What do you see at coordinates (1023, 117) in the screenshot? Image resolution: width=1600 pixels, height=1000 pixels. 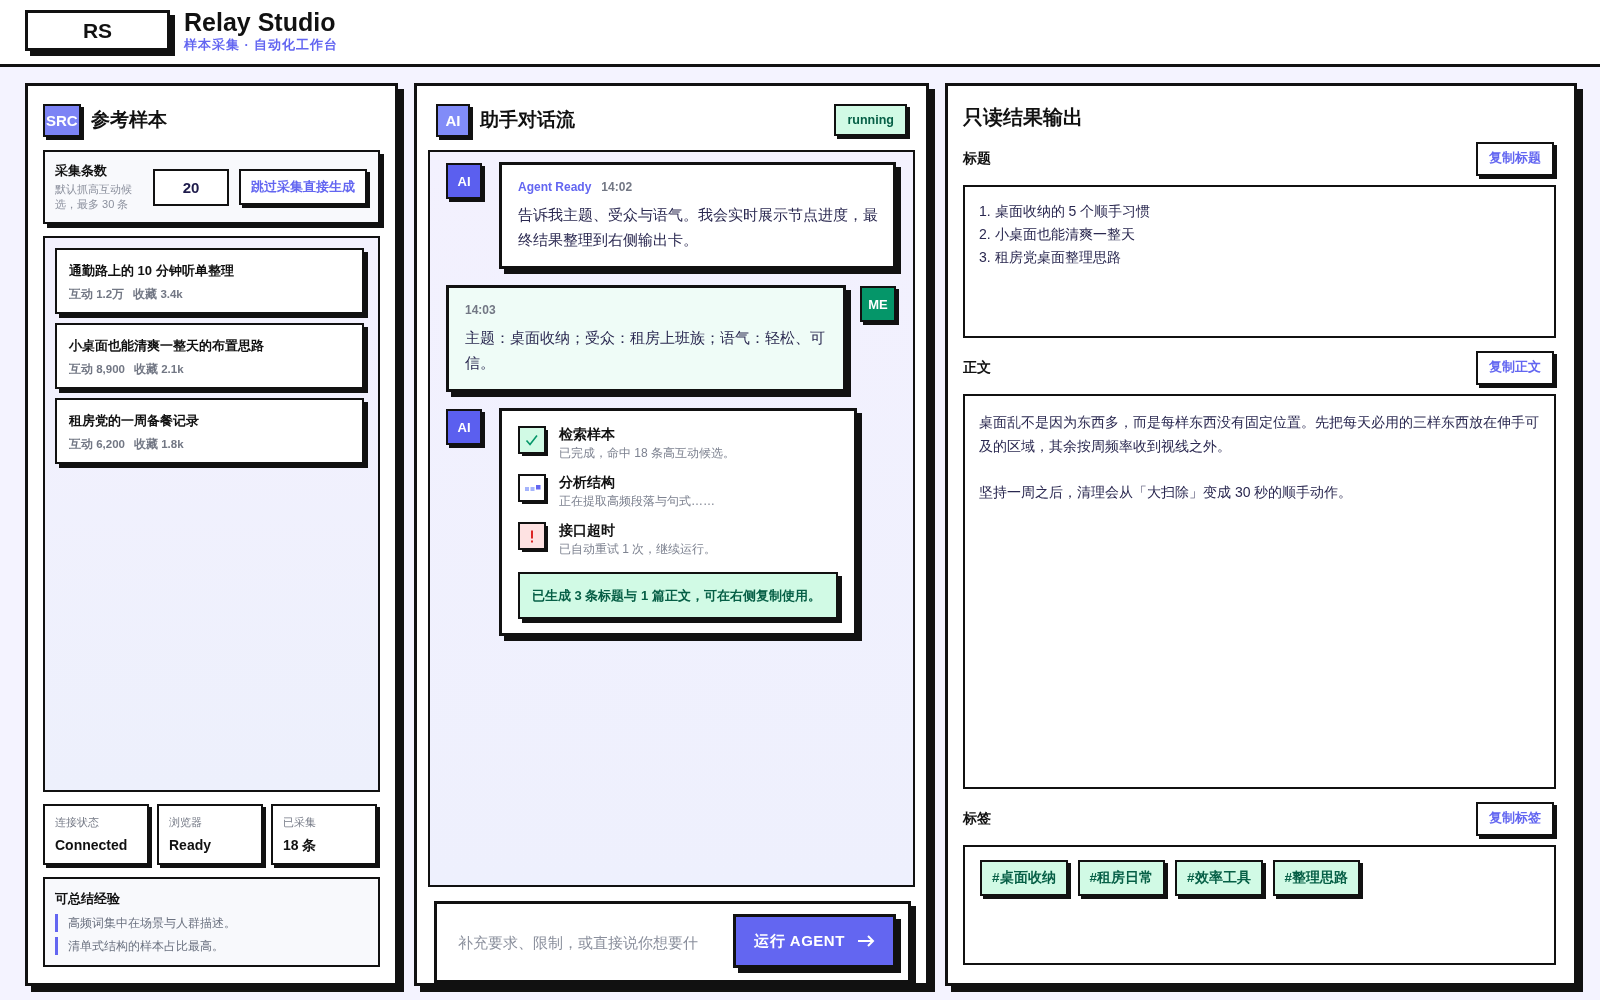 I see `panel-title: 只读结果输出` at bounding box center [1023, 117].